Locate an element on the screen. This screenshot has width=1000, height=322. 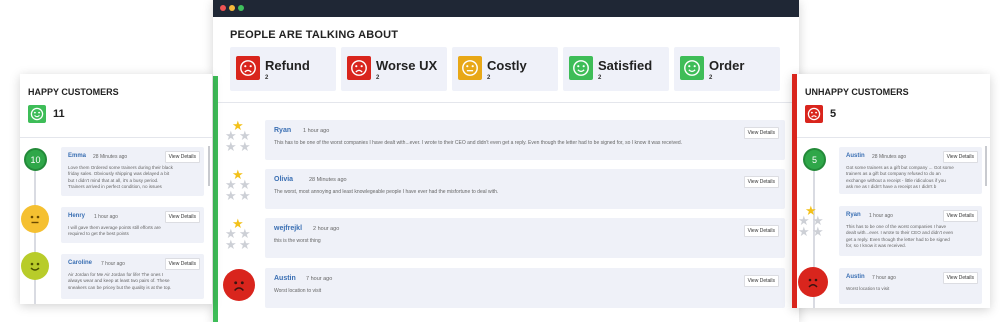
count-row: 11 is located at coordinates (46, 114).